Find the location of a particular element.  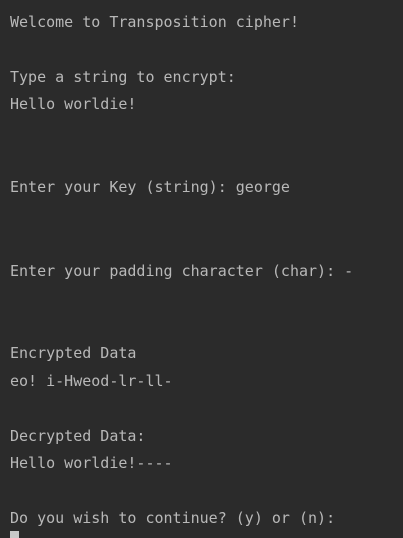

decrypted-label: Decrypted Data: is located at coordinates (78, 436).